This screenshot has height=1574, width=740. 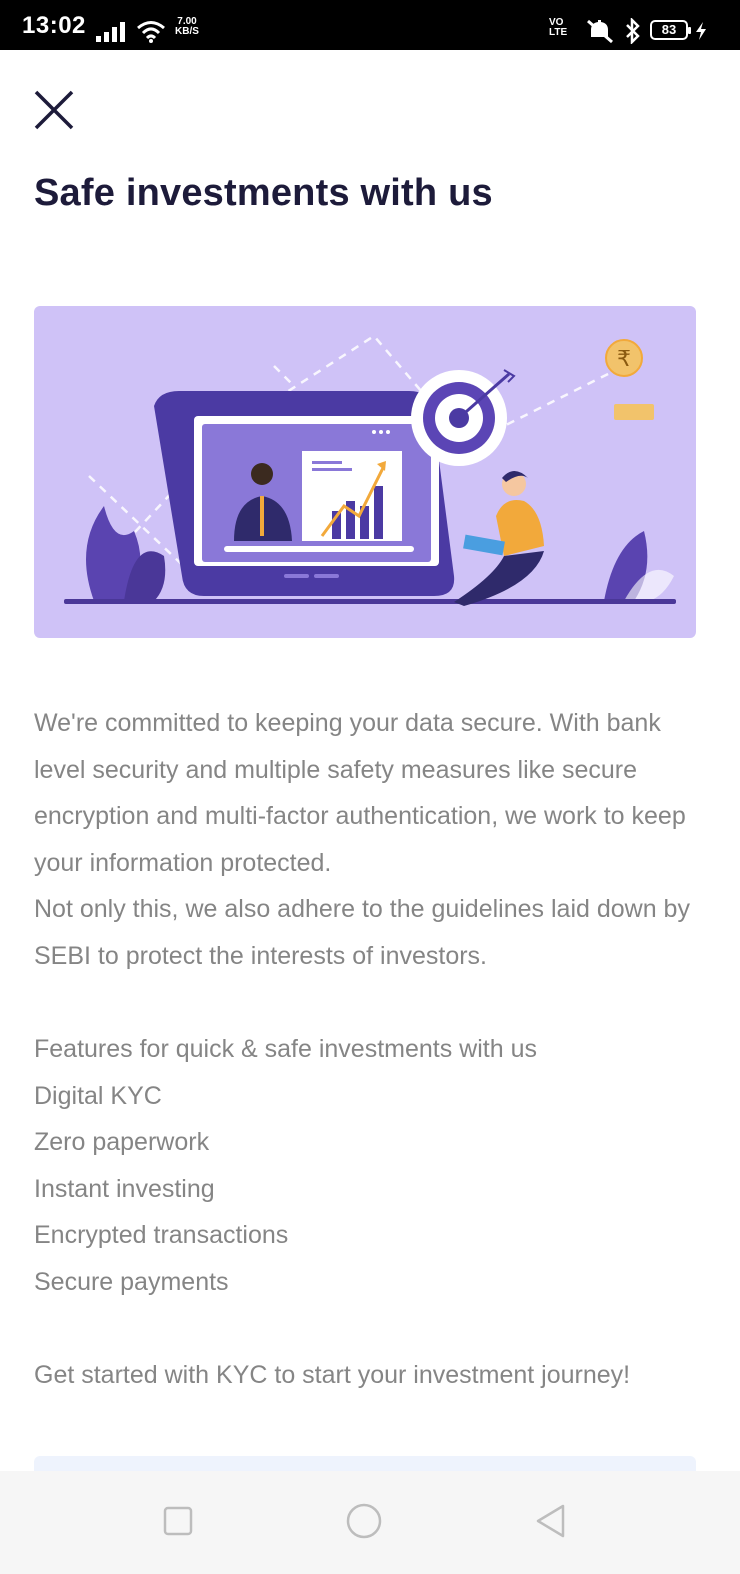 What do you see at coordinates (364, 1521) in the screenshot?
I see `home-icon` at bounding box center [364, 1521].